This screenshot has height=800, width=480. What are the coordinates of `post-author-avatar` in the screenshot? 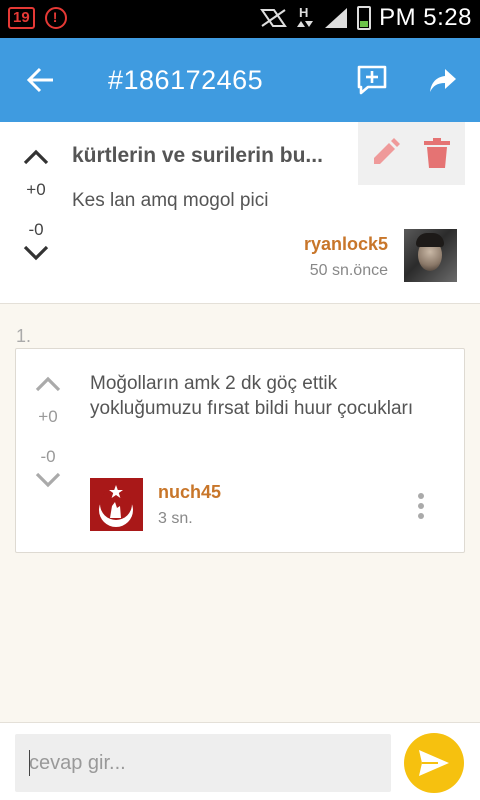 It's located at (430, 255).